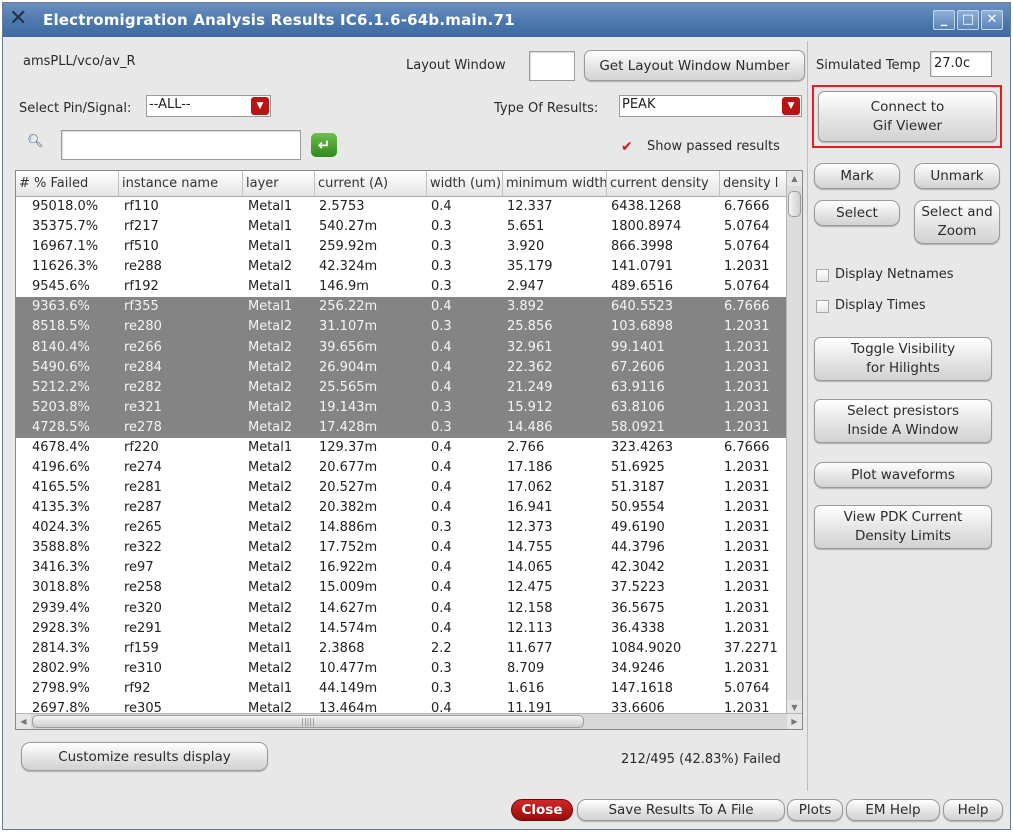 The width and height of the screenshot is (1013, 832). What do you see at coordinates (348, 447) in the screenshot?
I see `table-cell: 129.37m` at bounding box center [348, 447].